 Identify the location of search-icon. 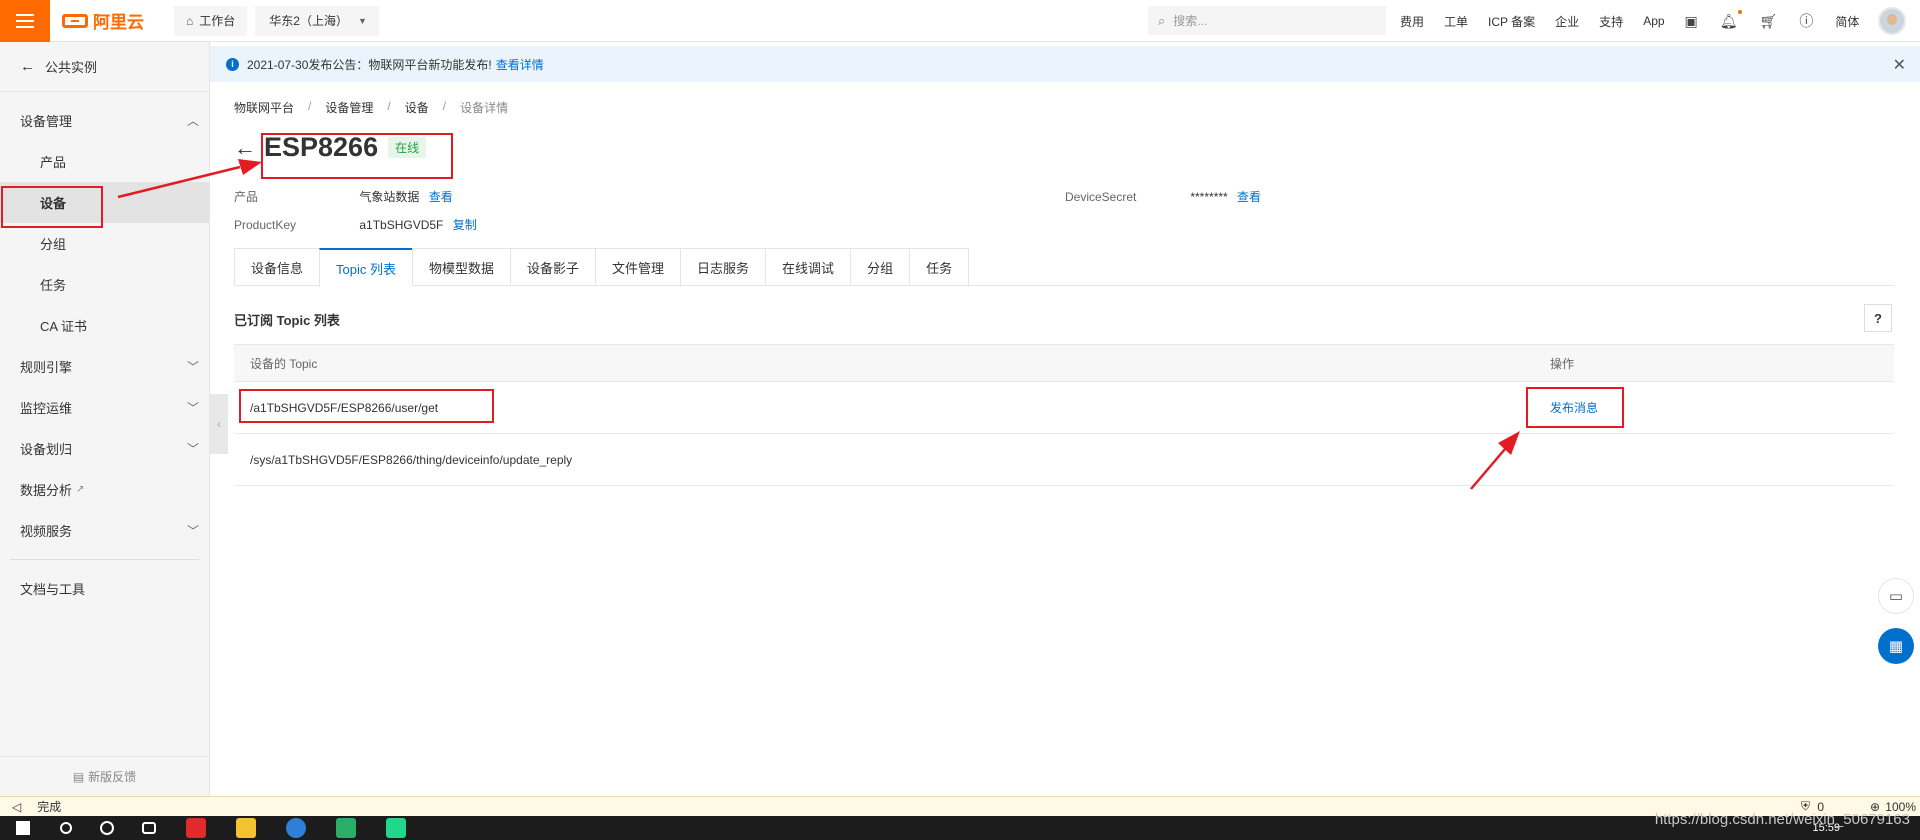
(66, 828).